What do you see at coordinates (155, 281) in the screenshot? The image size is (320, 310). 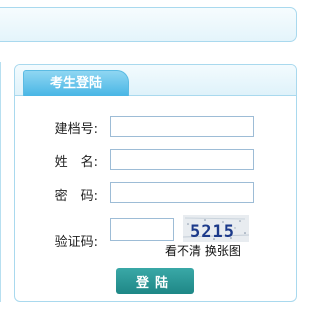 I see `login-button: 登陆` at bounding box center [155, 281].